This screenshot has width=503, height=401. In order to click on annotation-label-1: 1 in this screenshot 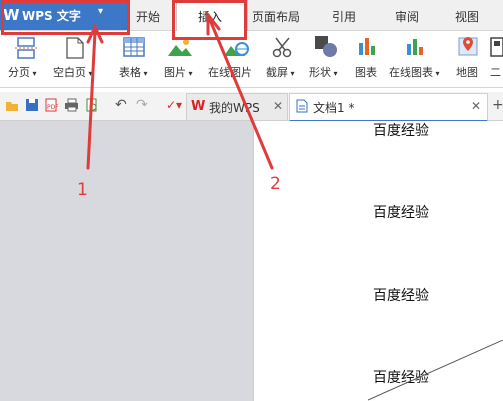, I will do `click(82, 190)`.